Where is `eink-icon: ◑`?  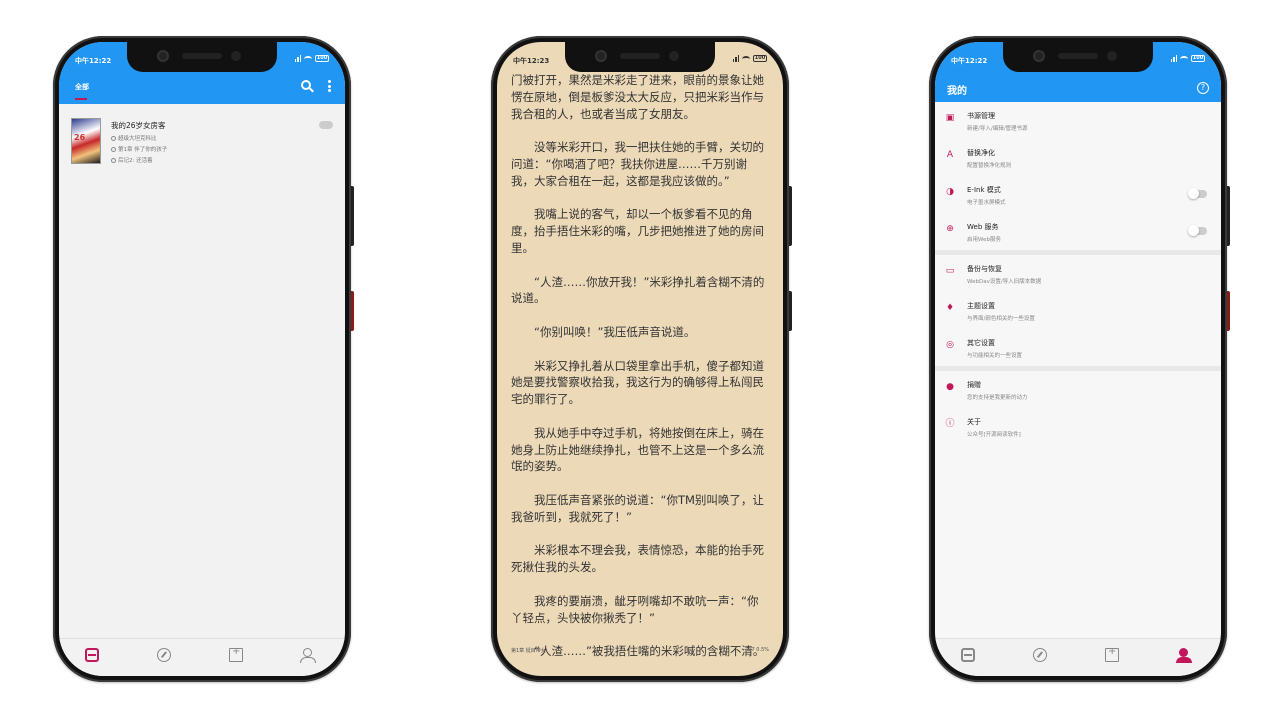
eink-icon: ◑ is located at coordinates (950, 192).